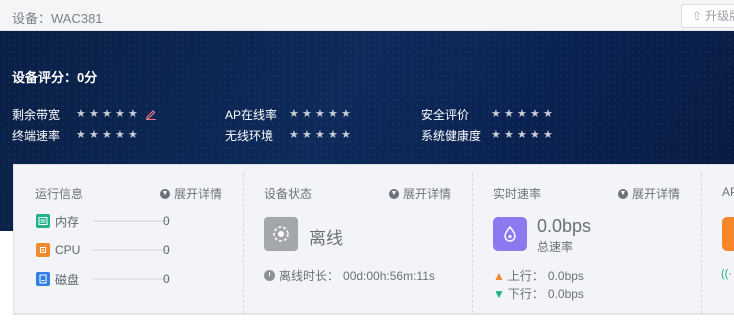 Image resolution: width=734 pixels, height=333 pixels. I want to click on clock-icon, so click(269, 275).